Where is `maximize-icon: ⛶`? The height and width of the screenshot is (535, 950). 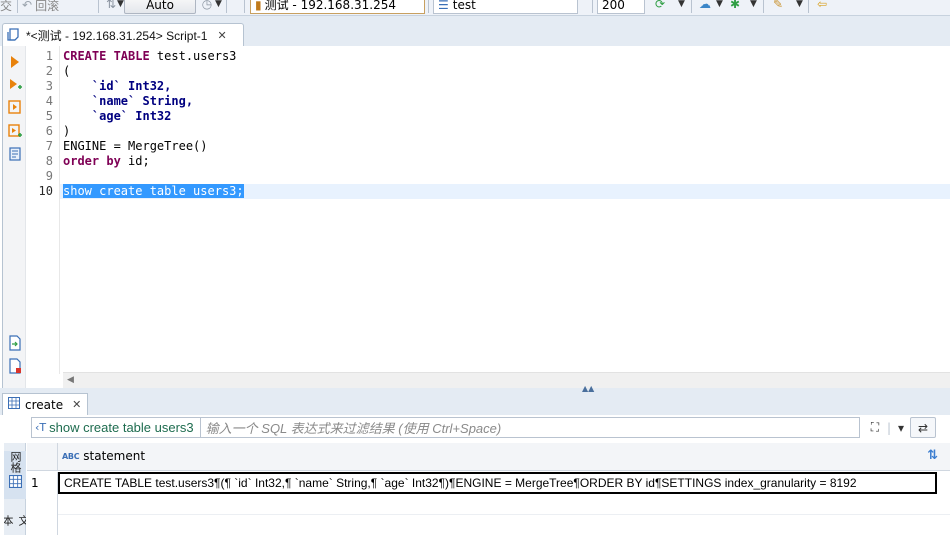
maximize-icon: ⛶ is located at coordinates (875, 427).